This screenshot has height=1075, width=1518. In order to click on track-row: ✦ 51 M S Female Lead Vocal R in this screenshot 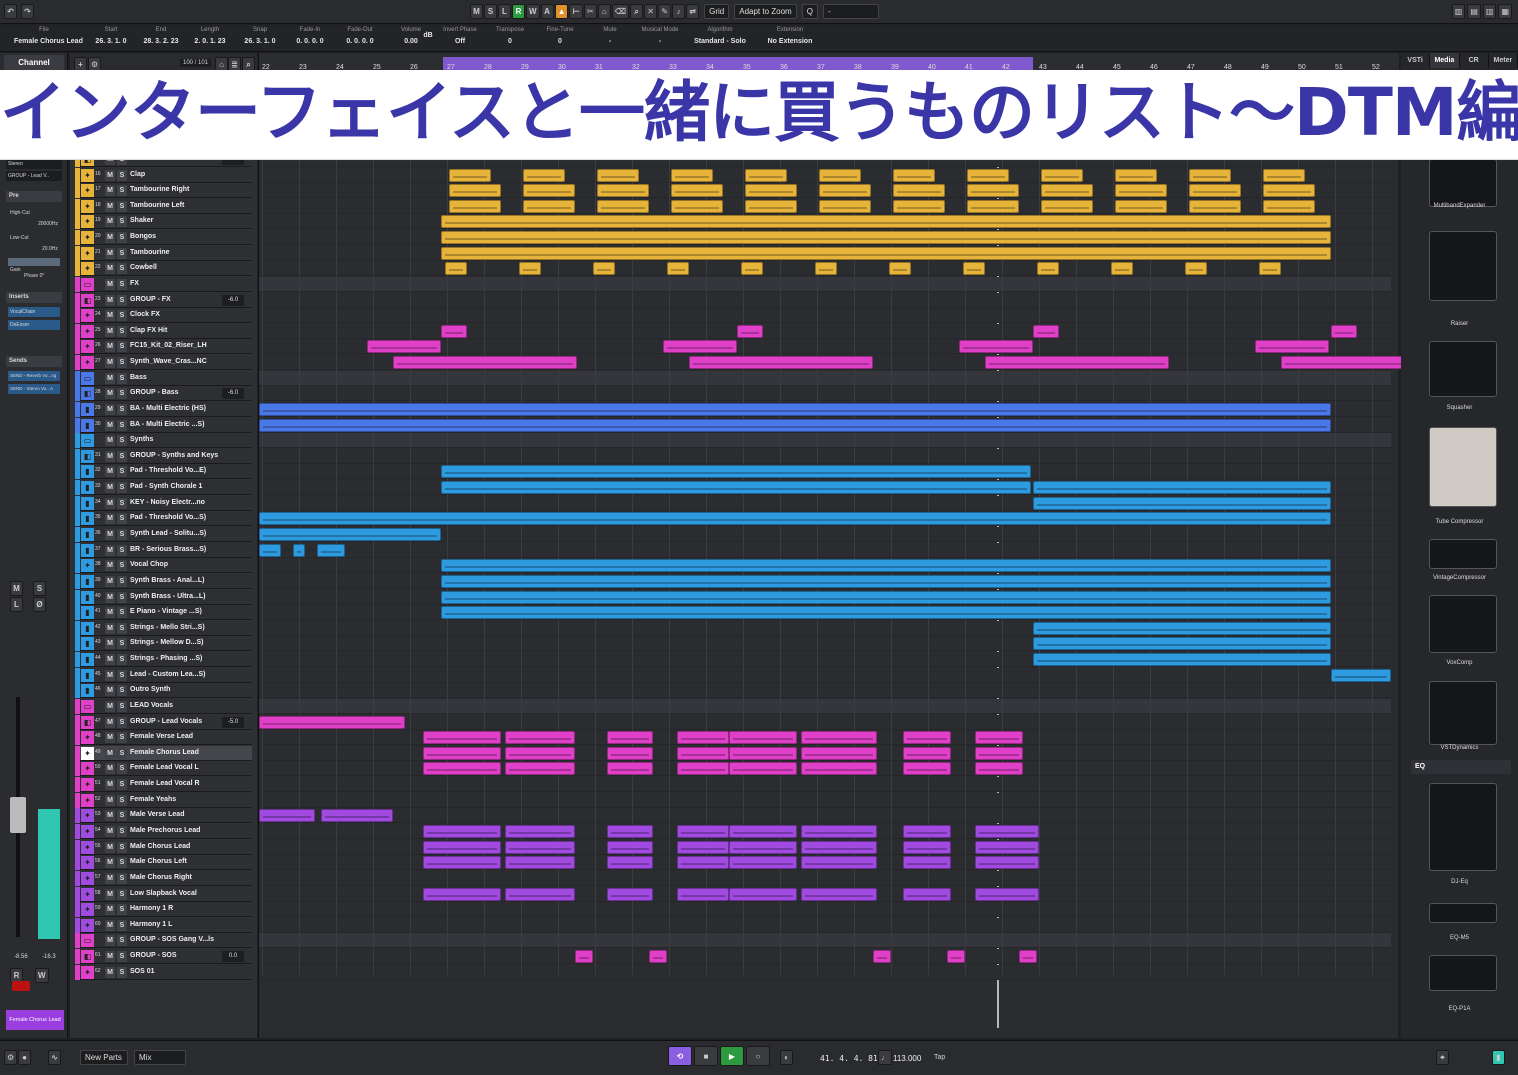, I will do `click(163, 785)`.